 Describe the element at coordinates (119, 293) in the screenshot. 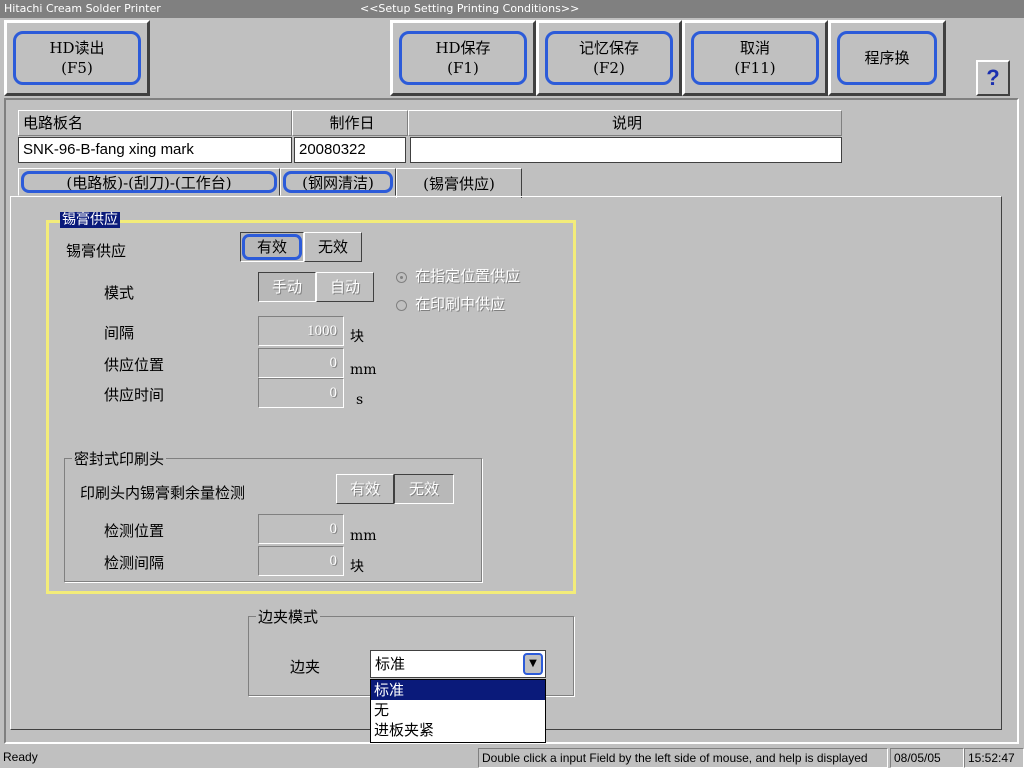

I see `mode-label: 模式` at that location.